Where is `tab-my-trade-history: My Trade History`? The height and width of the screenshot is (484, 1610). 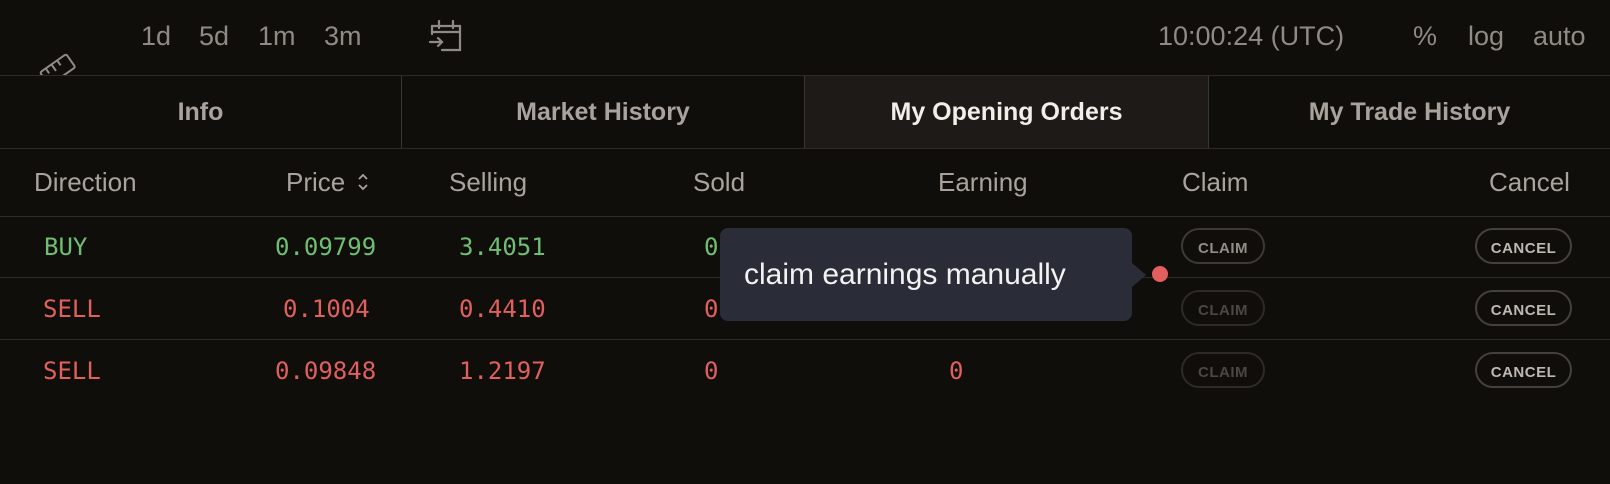 tab-my-trade-history: My Trade History is located at coordinates (1409, 112).